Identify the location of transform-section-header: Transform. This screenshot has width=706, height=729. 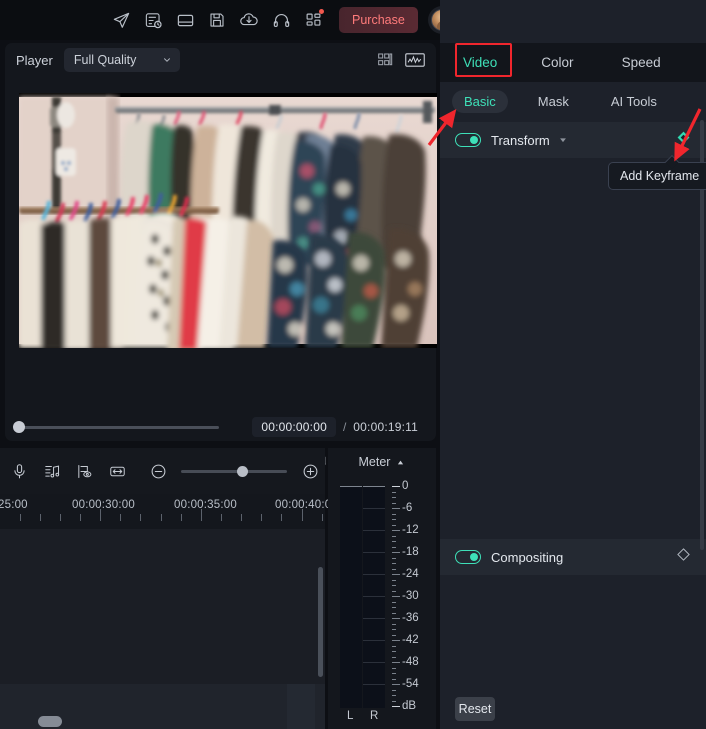
(573, 140).